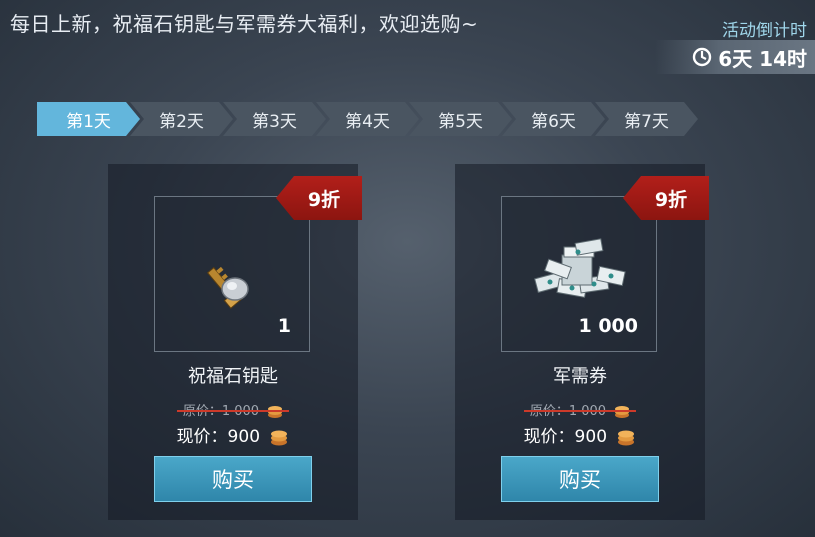  I want to click on clock-icon, so click(702, 57).